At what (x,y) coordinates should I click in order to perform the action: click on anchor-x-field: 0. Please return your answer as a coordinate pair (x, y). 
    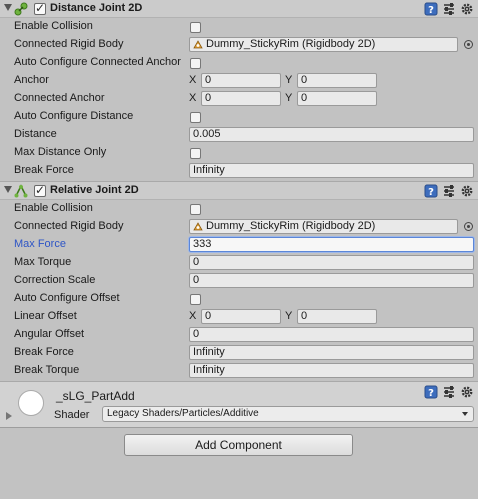
    Looking at the image, I should click on (241, 80).